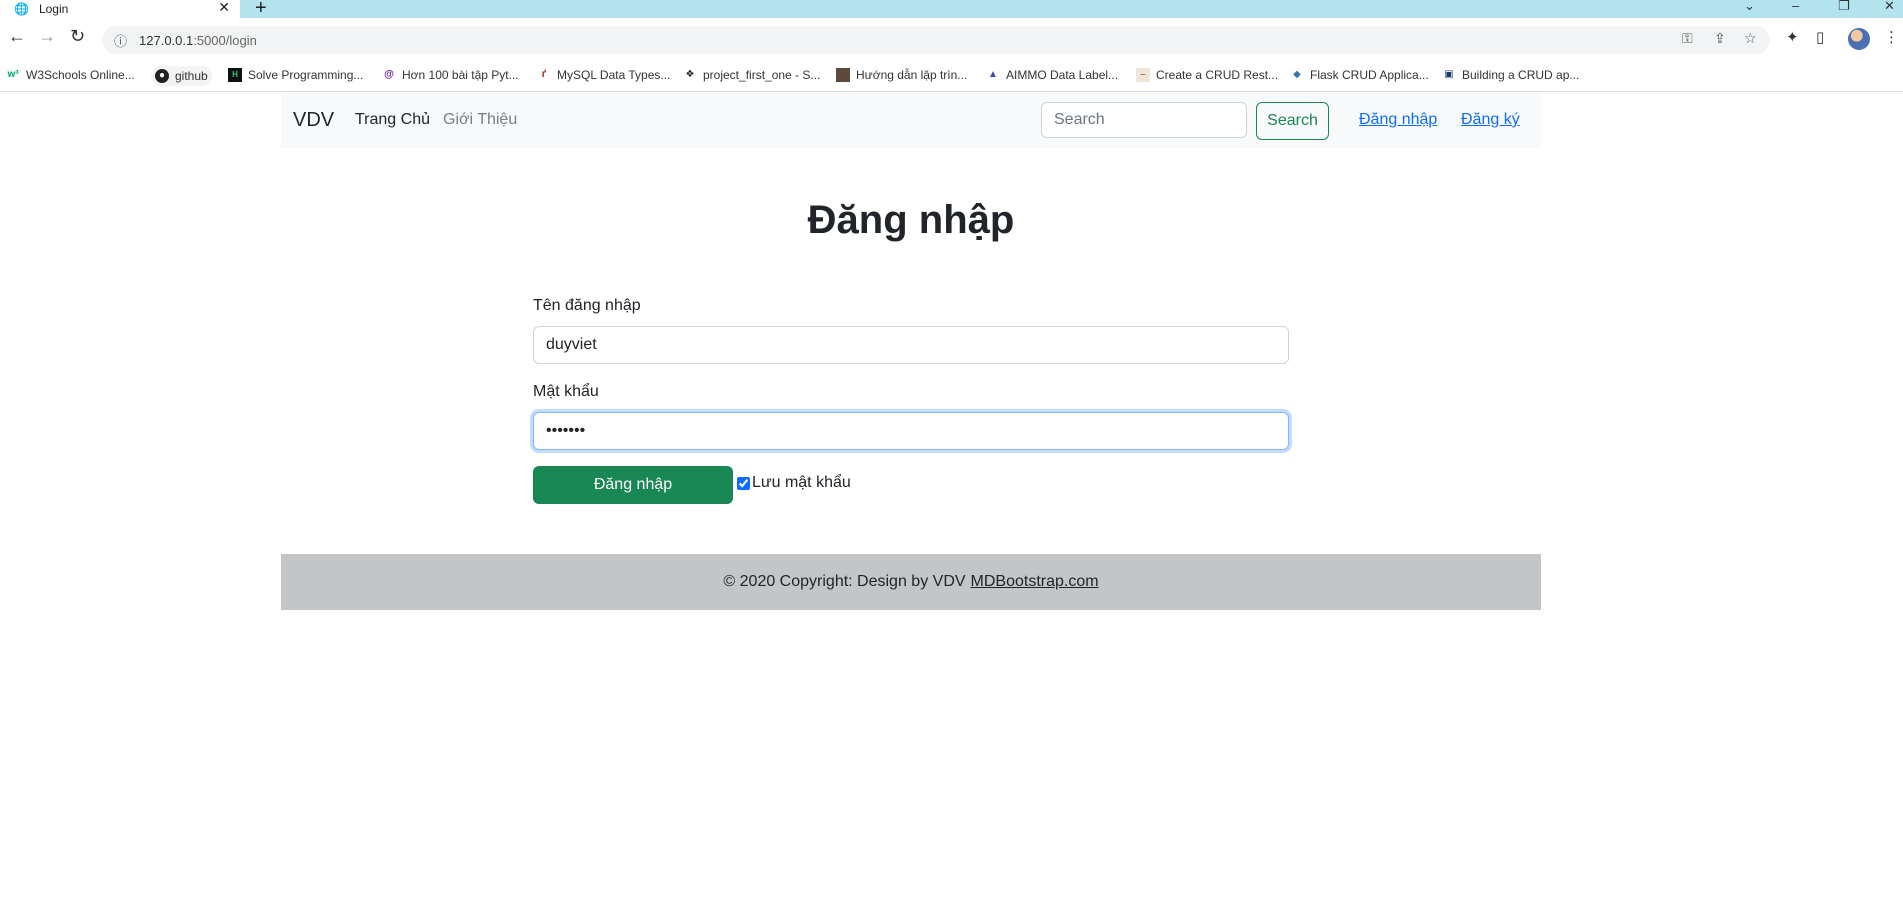 The image size is (1903, 915). I want to click on password-label: Mật khẩu, so click(566, 391).